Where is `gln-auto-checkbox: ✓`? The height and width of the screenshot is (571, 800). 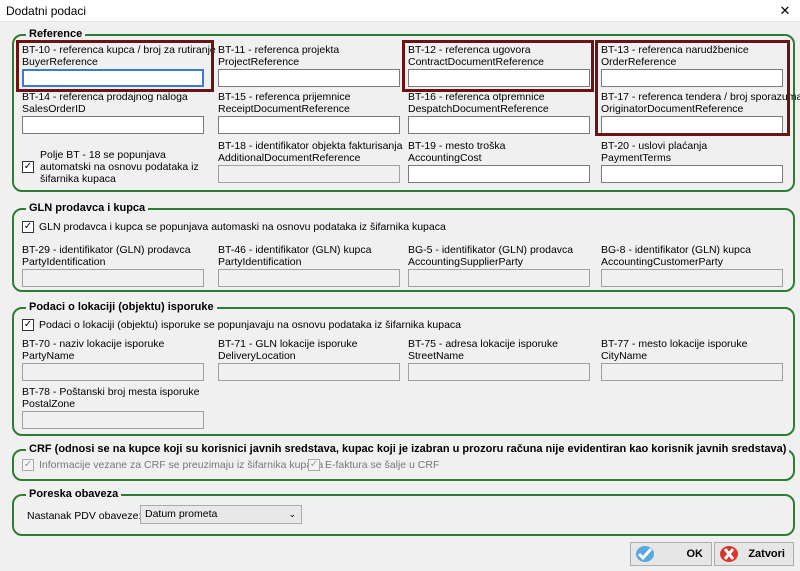
gln-auto-checkbox: ✓ is located at coordinates (28, 227).